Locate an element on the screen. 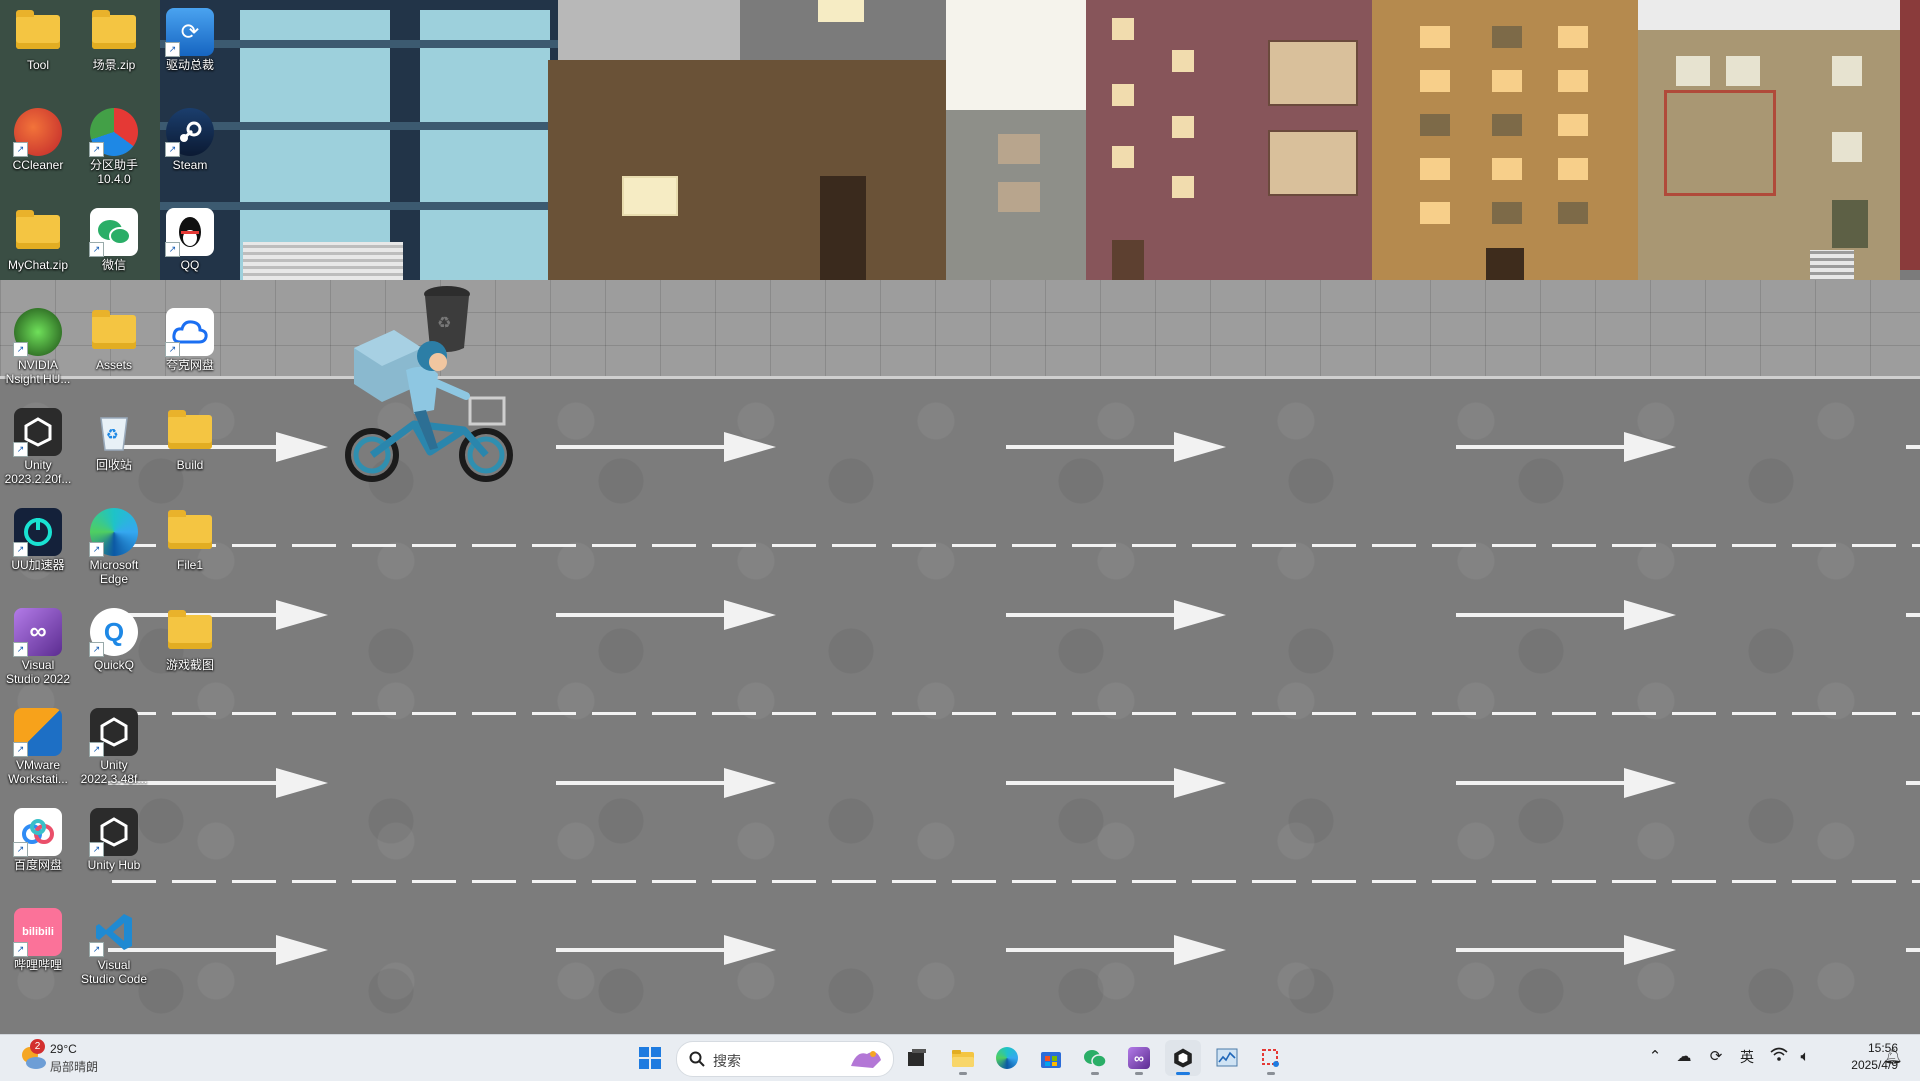  taskbar-file-explorer is located at coordinates (963, 1058).